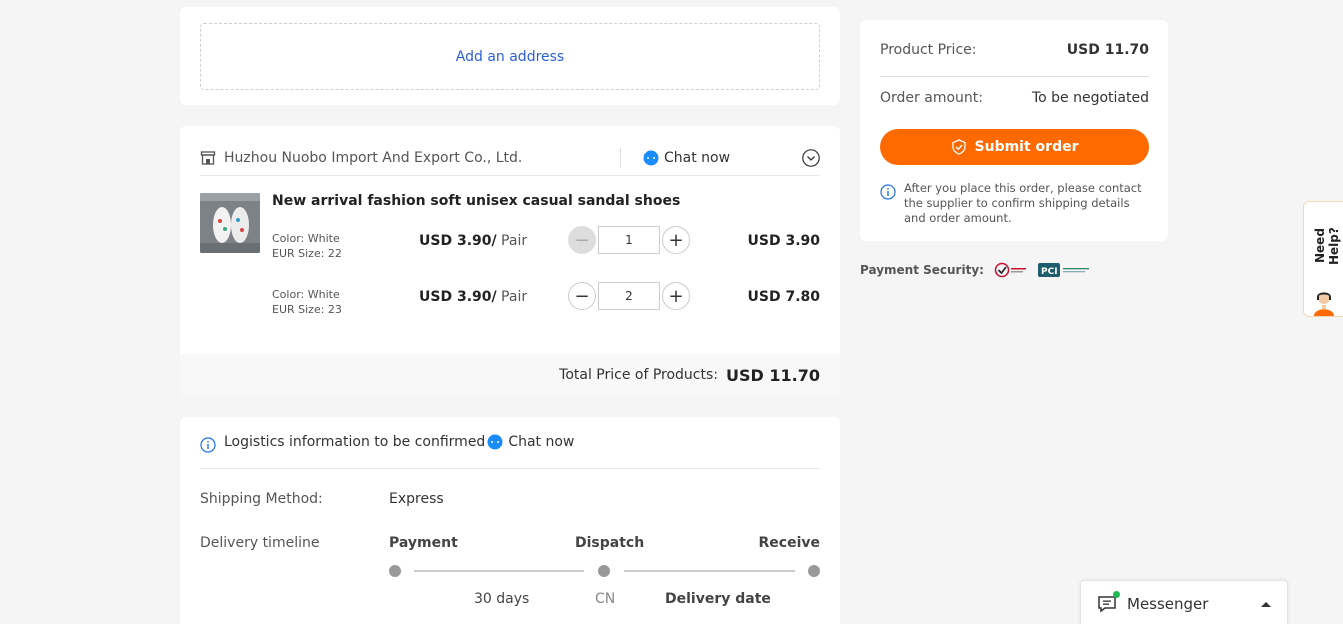 The width and height of the screenshot is (1343, 624). Describe the element at coordinates (1049, 272) in the screenshot. I see `svg-text: PCI` at that location.